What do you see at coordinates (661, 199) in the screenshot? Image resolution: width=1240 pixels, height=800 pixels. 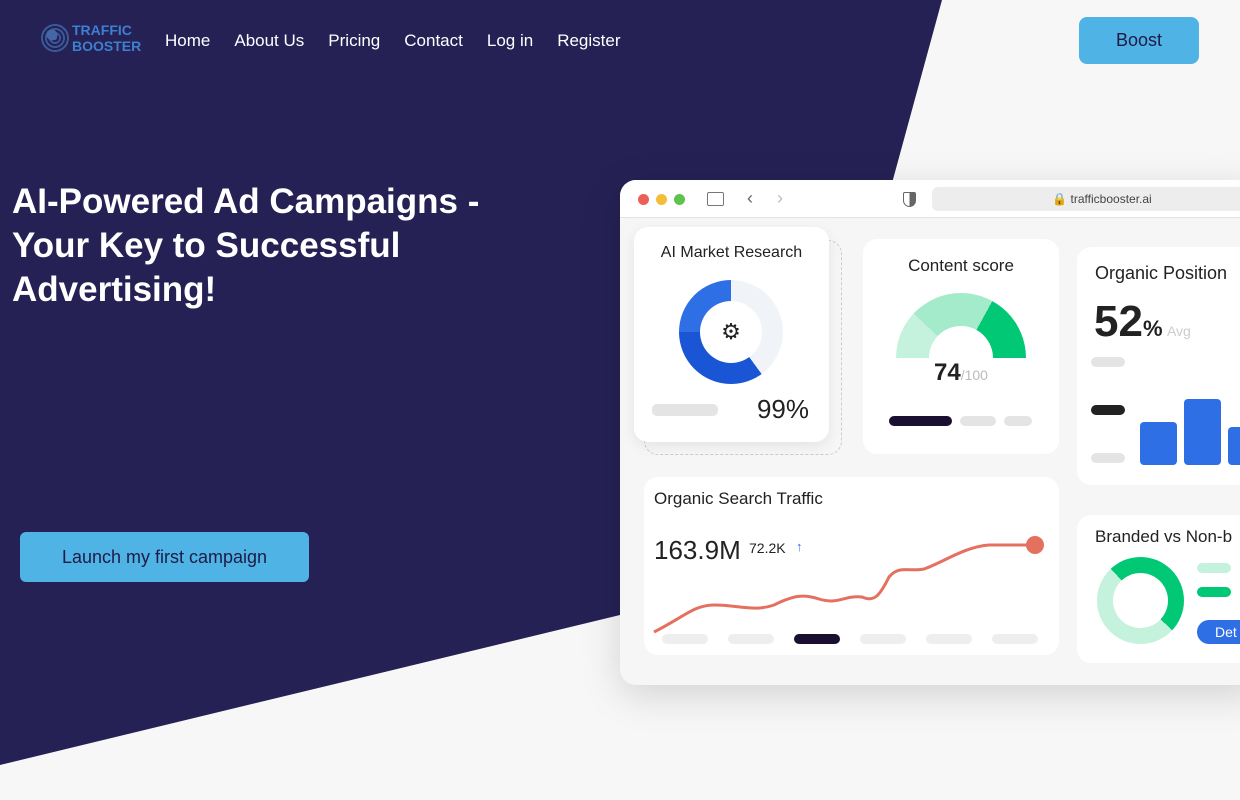 I see `minimize-dot-icon` at bounding box center [661, 199].